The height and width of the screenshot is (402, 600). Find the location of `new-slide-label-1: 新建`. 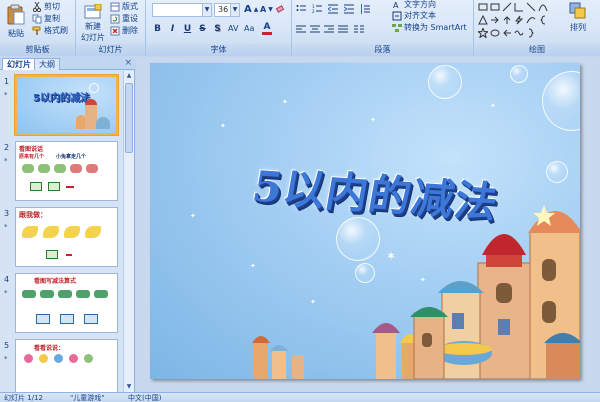

new-slide-label-1: 新建 is located at coordinates (93, 26).